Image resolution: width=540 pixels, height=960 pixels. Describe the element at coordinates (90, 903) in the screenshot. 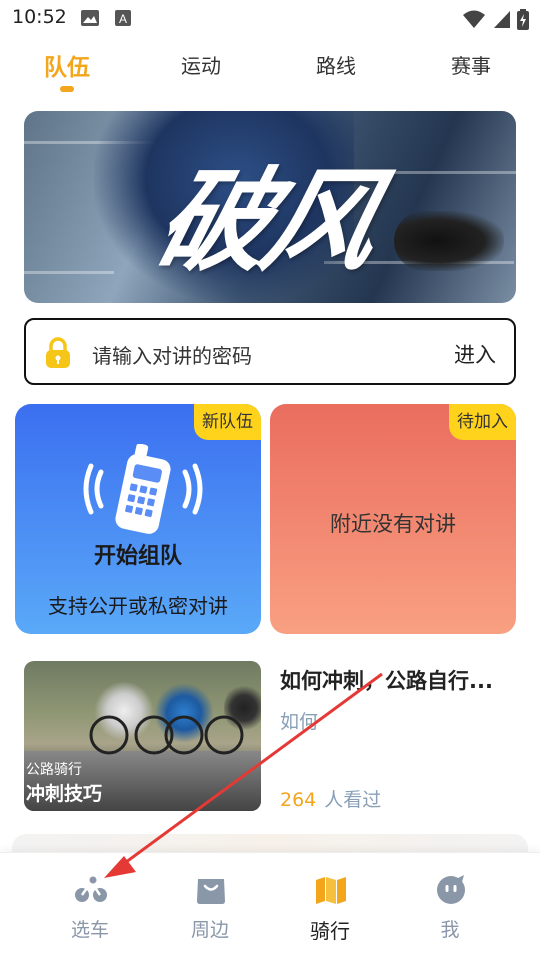

I see `nav-item-select-bike: 选车` at that location.